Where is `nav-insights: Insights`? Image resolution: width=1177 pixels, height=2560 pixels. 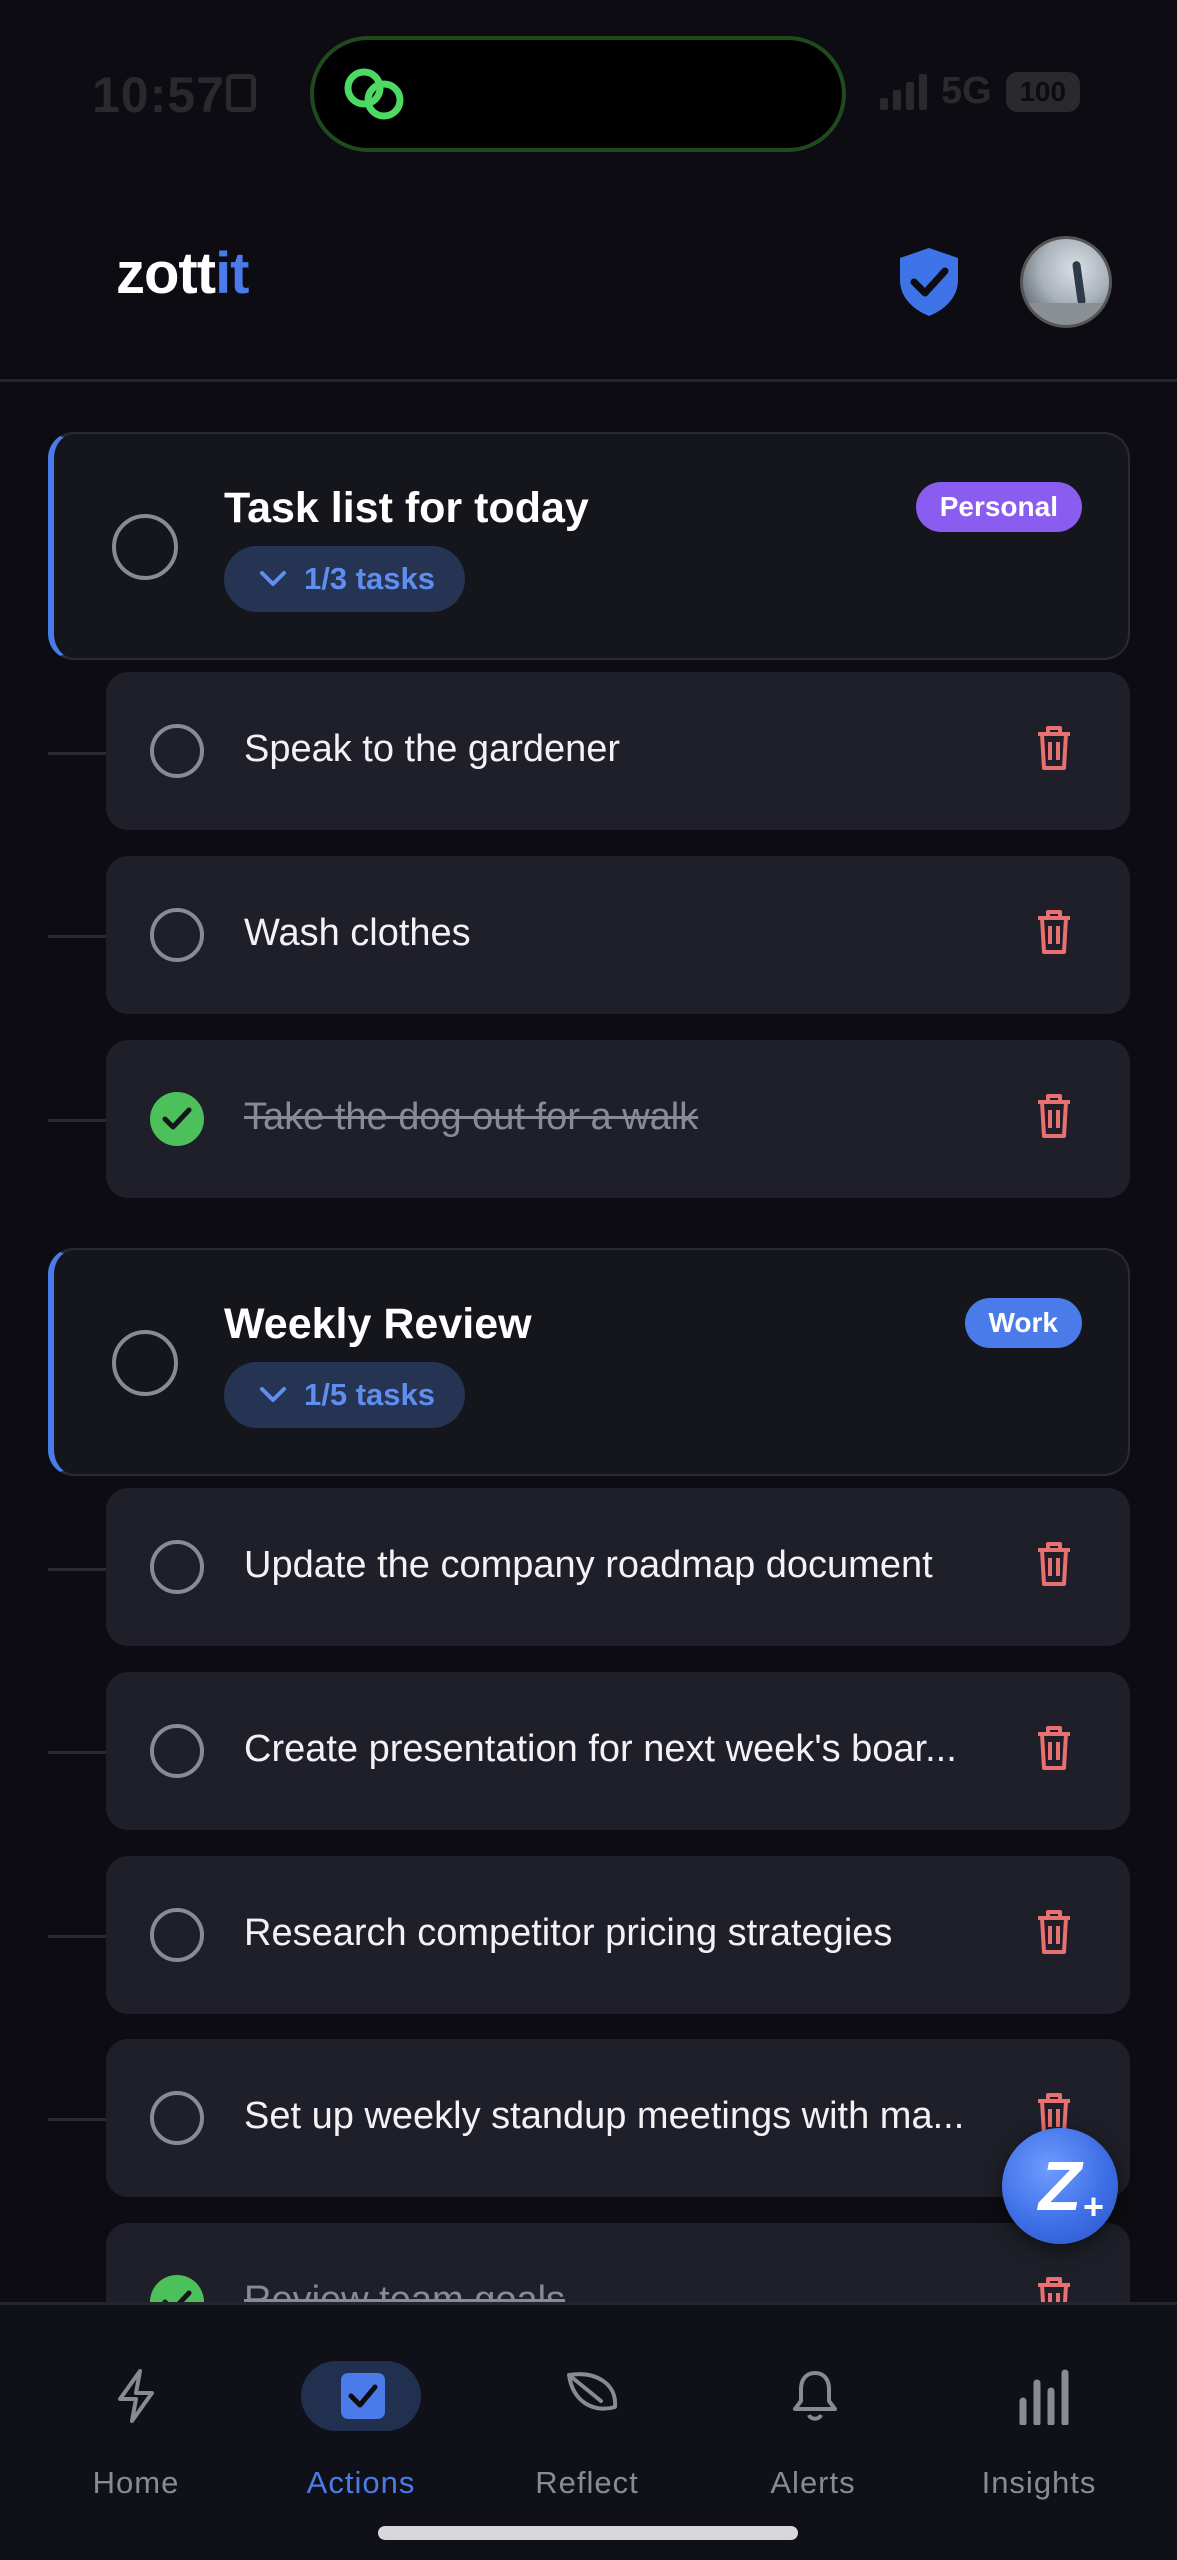 nav-insights: Insights is located at coordinates (1039, 2405).